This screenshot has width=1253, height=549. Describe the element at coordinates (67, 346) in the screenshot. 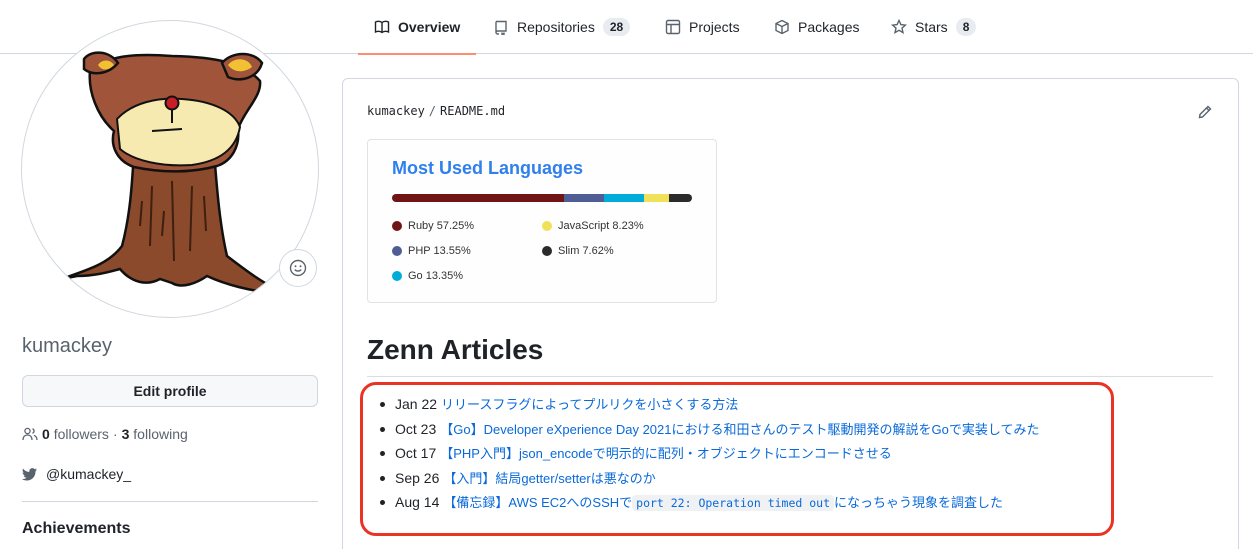

I see `profile-username: kumackey` at that location.